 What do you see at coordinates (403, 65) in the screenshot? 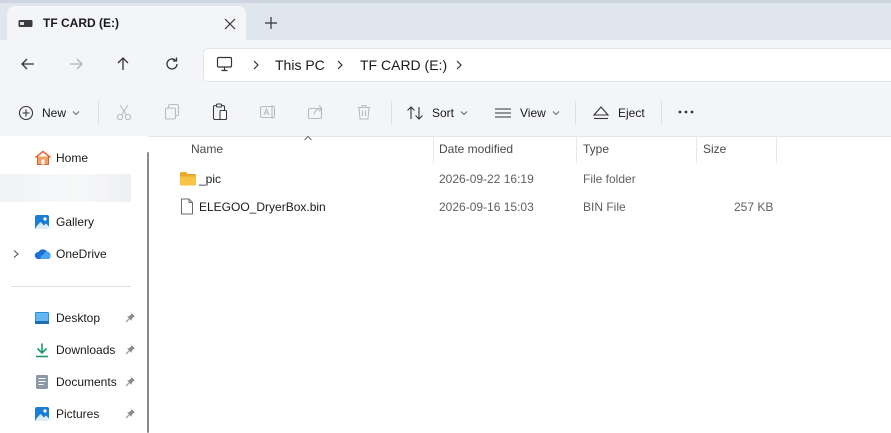
I see `breadcrumb-tf-card: TF CARD (E:)` at bounding box center [403, 65].